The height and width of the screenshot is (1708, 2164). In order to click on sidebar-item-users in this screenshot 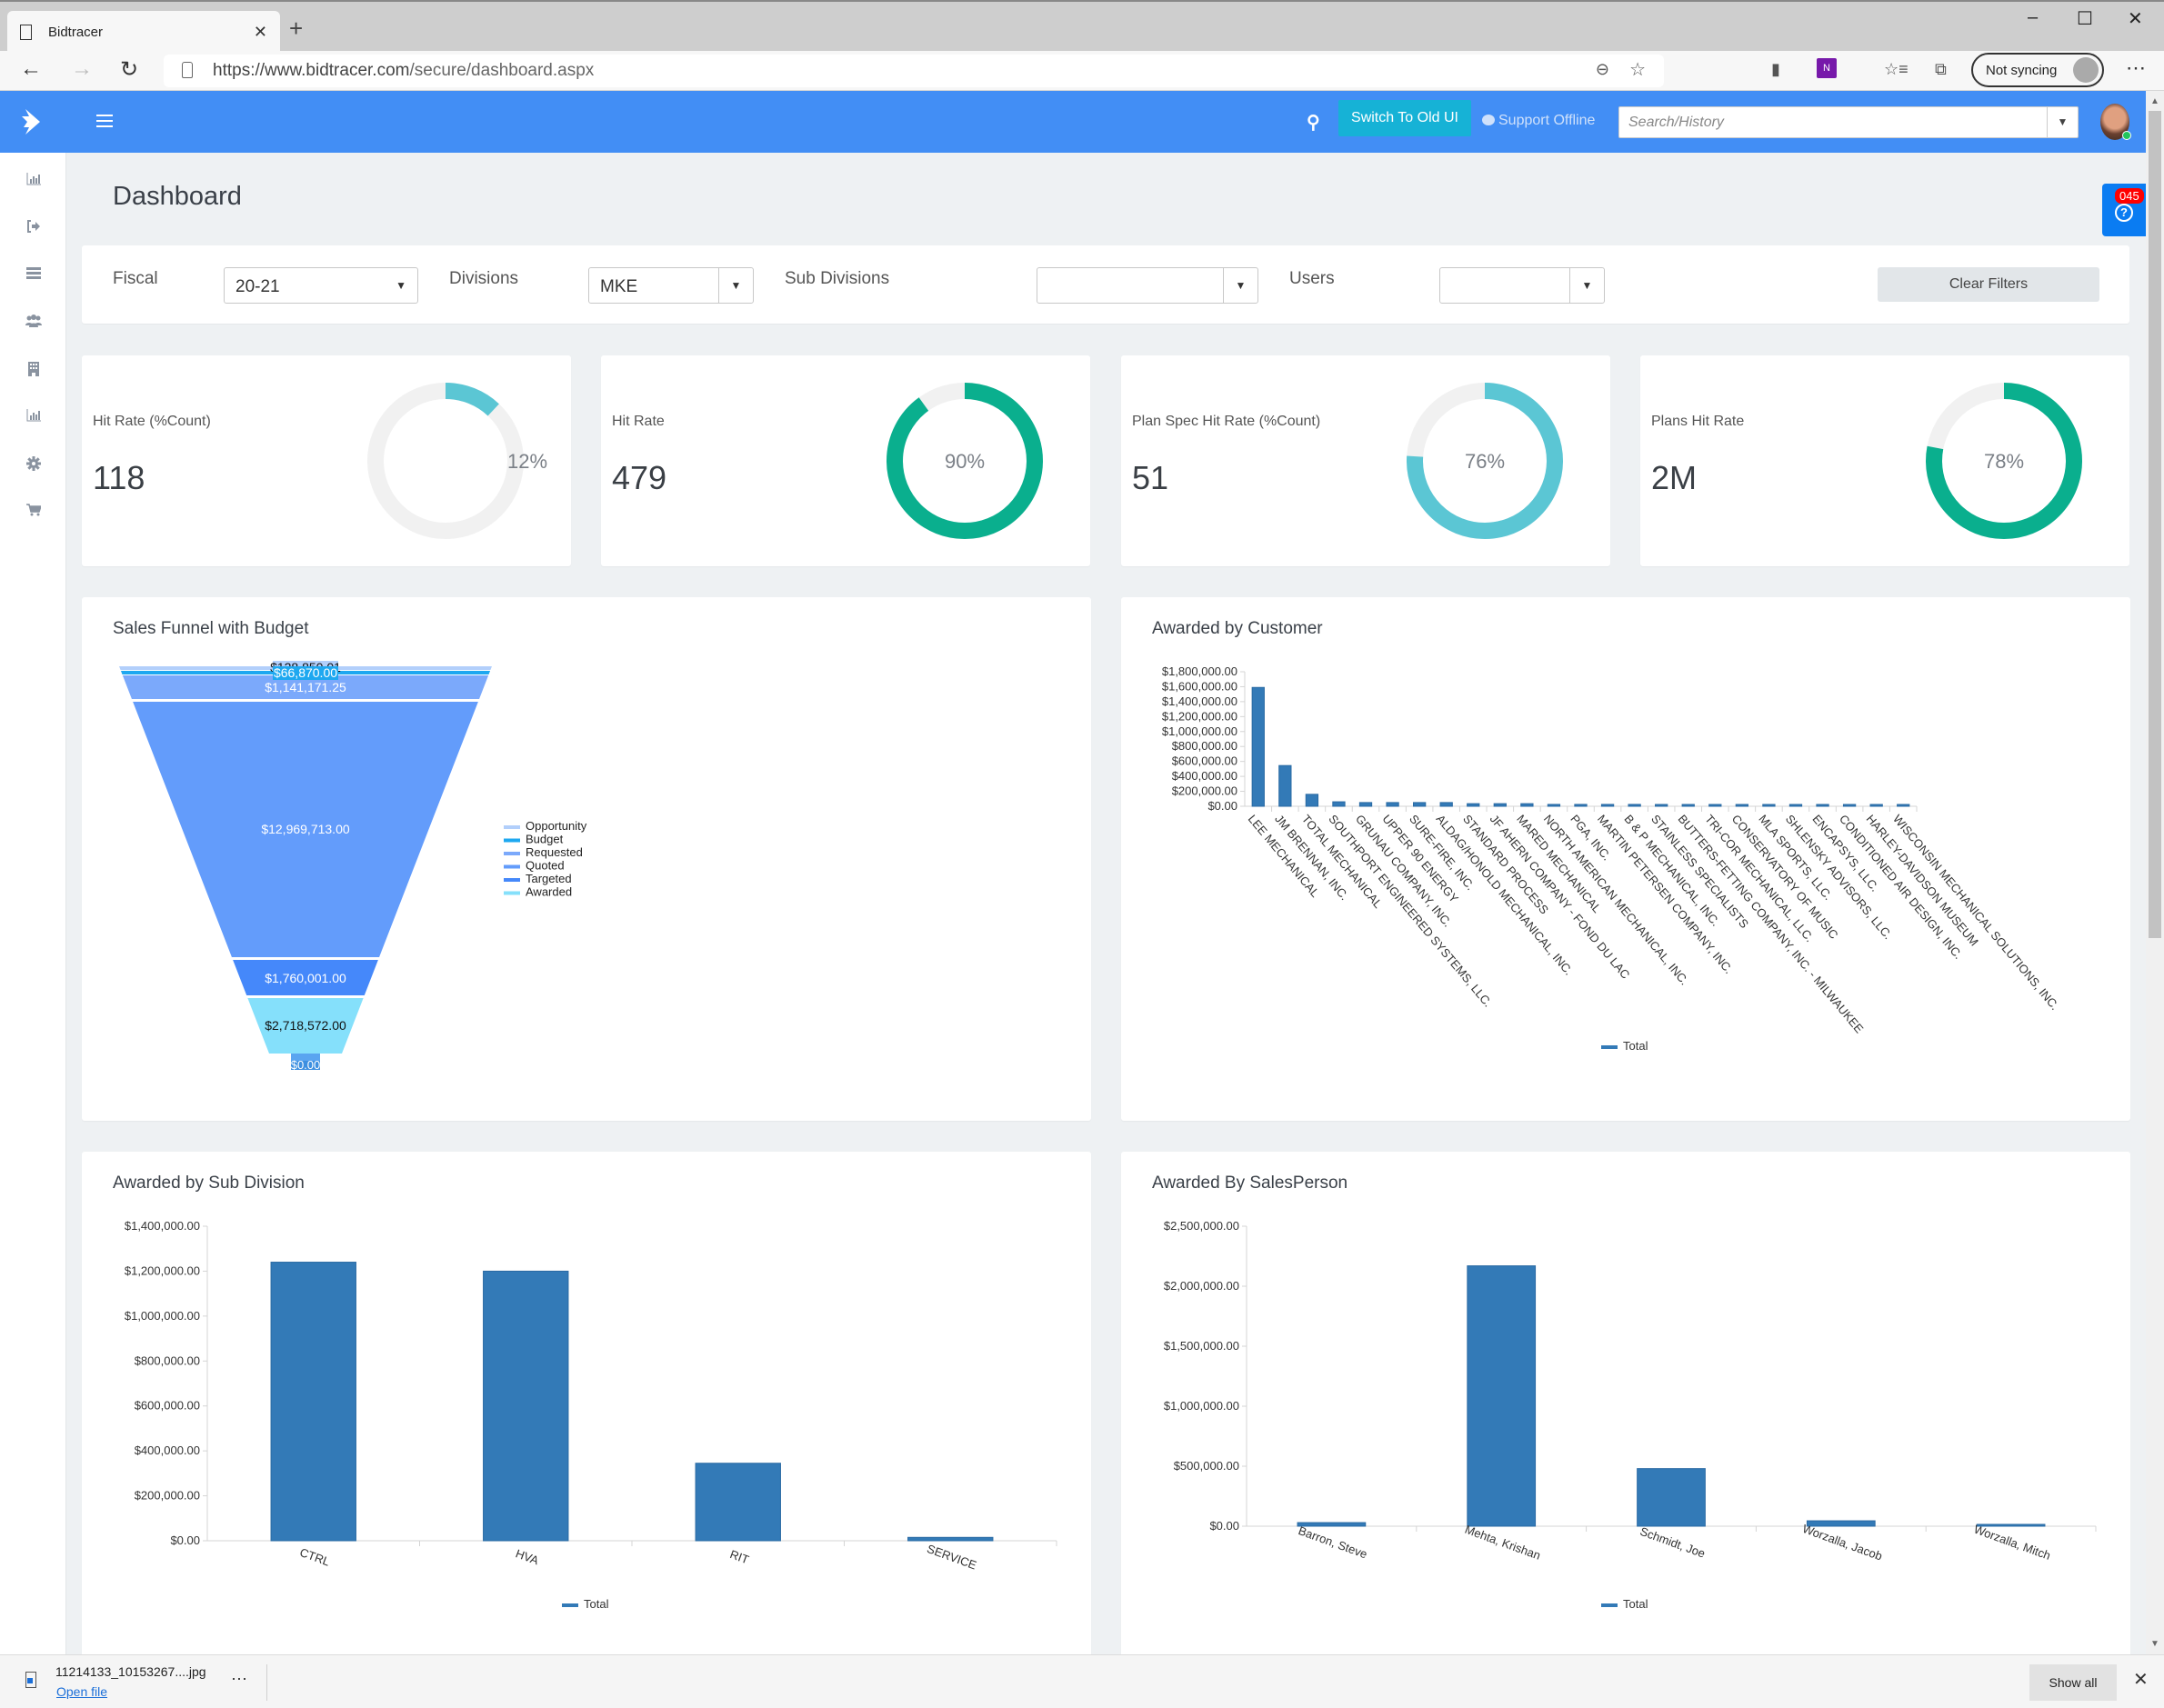, I will do `click(33, 323)`.